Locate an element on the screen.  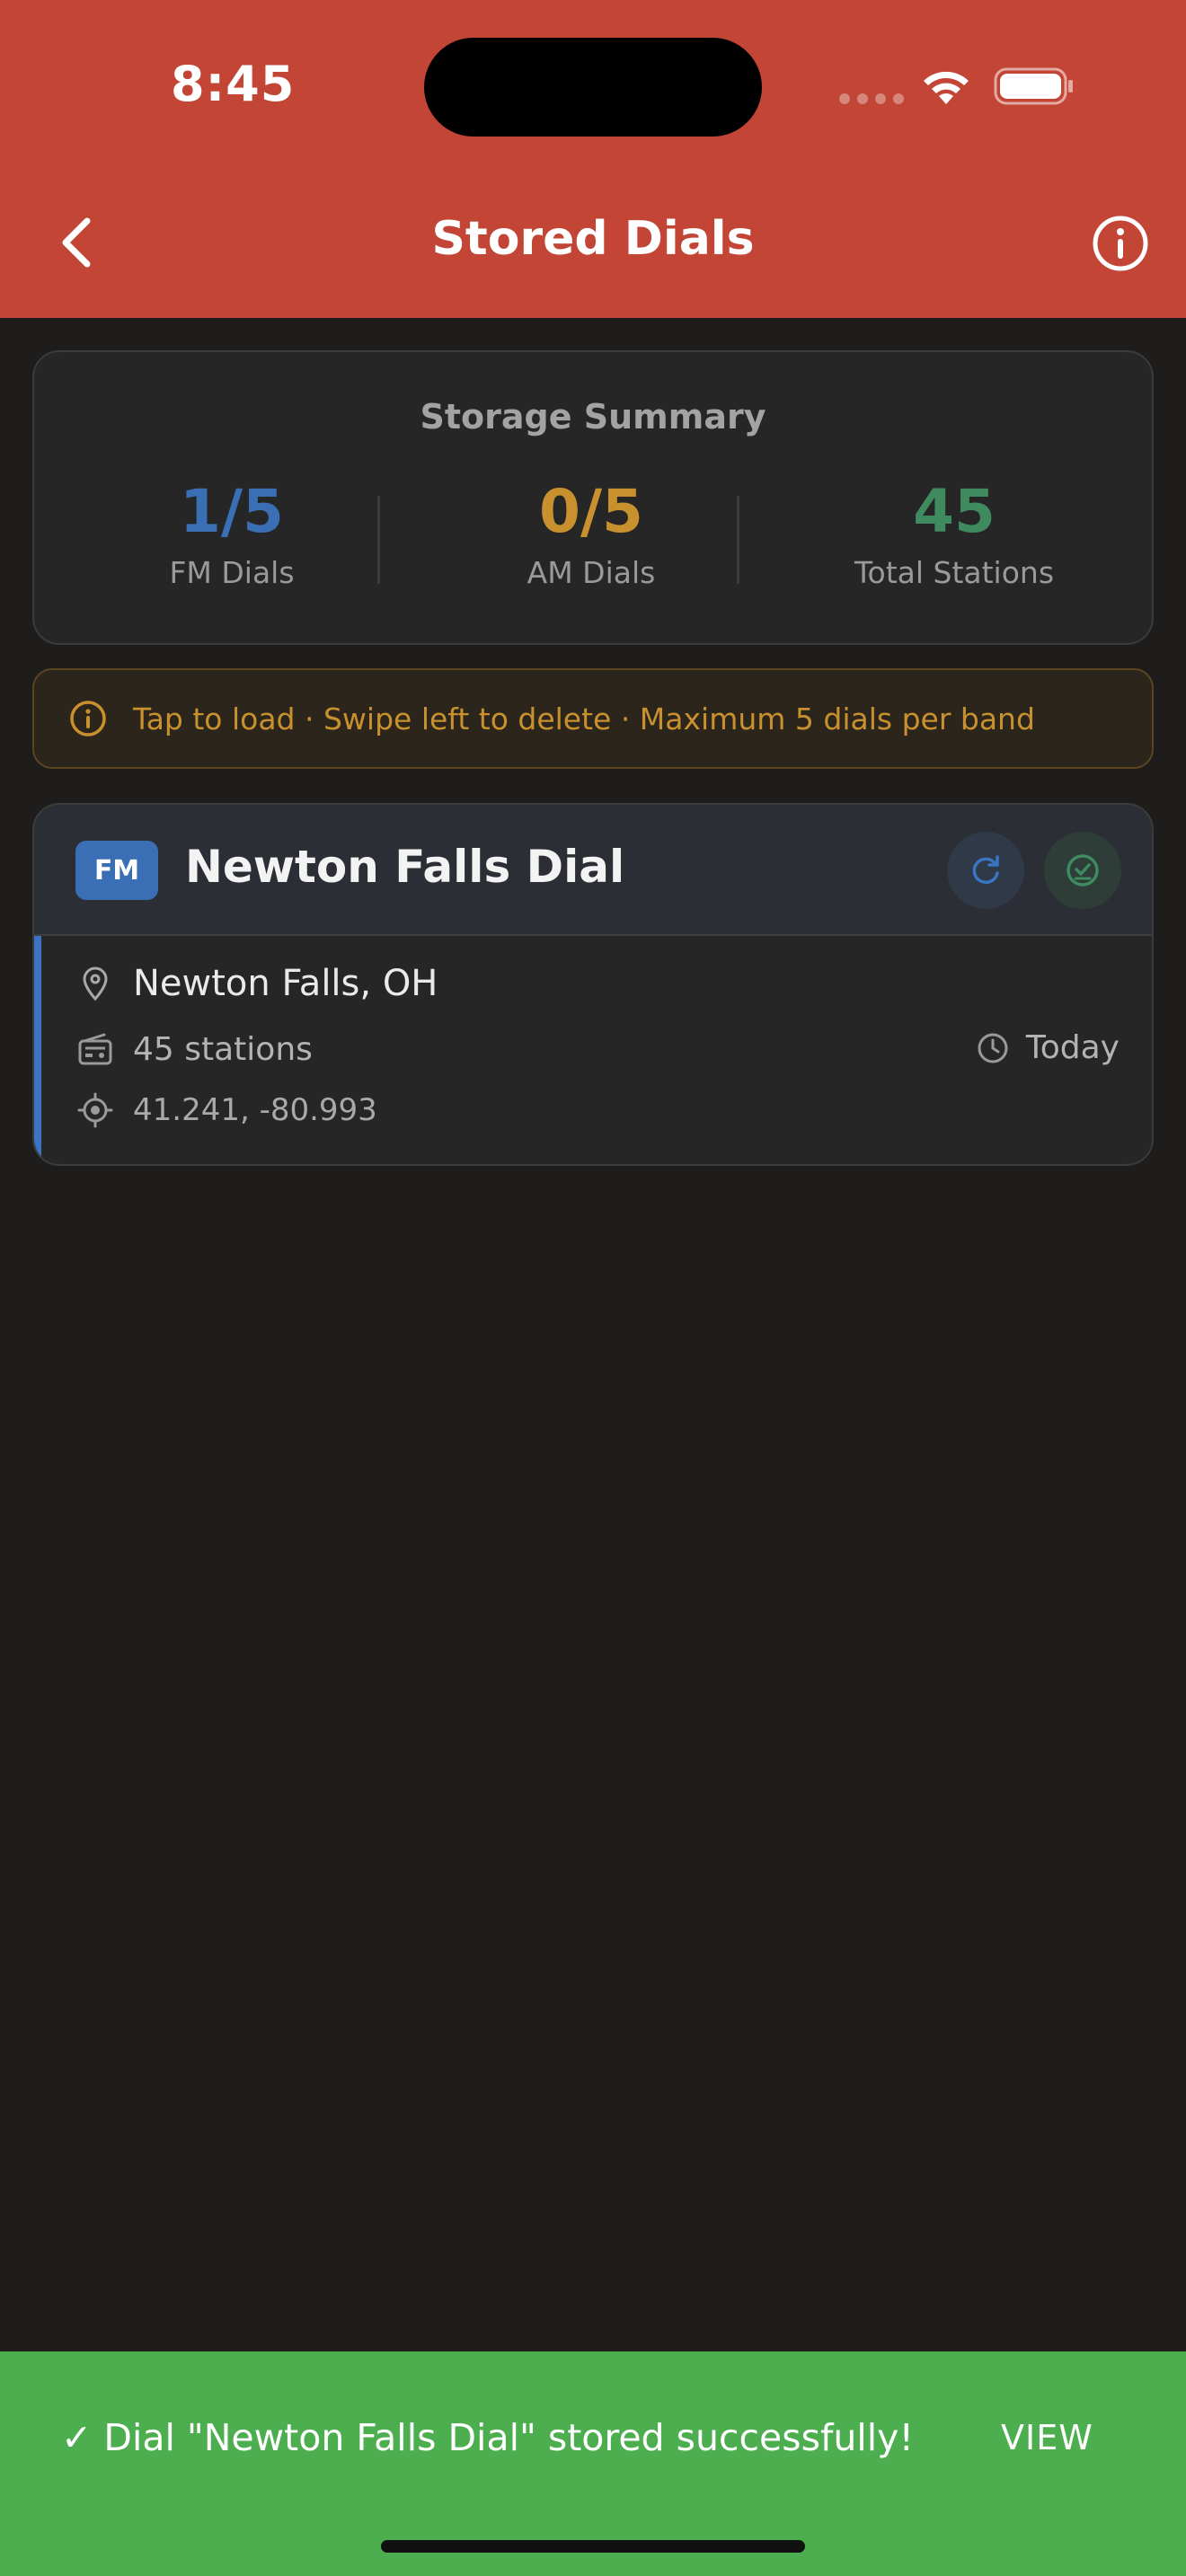
dial-updated: Today is located at coordinates (1072, 1047).